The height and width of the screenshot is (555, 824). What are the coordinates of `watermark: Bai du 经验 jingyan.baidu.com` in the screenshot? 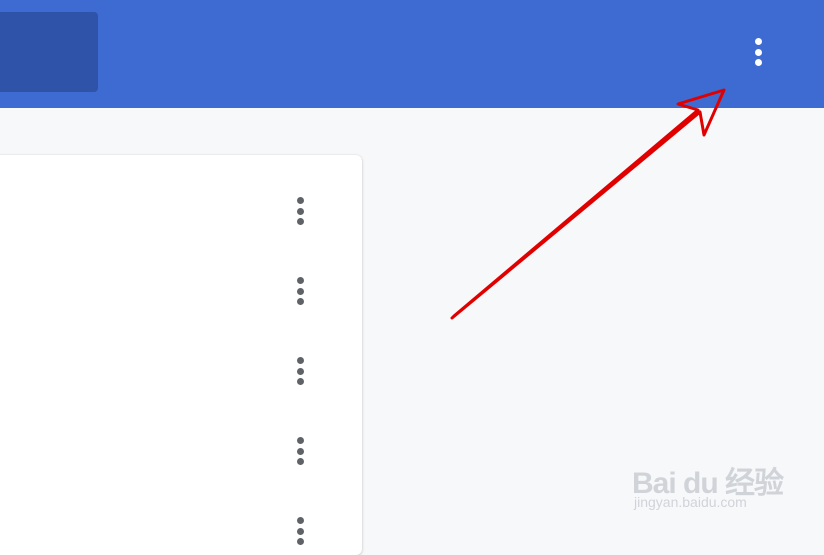 It's located at (712, 479).